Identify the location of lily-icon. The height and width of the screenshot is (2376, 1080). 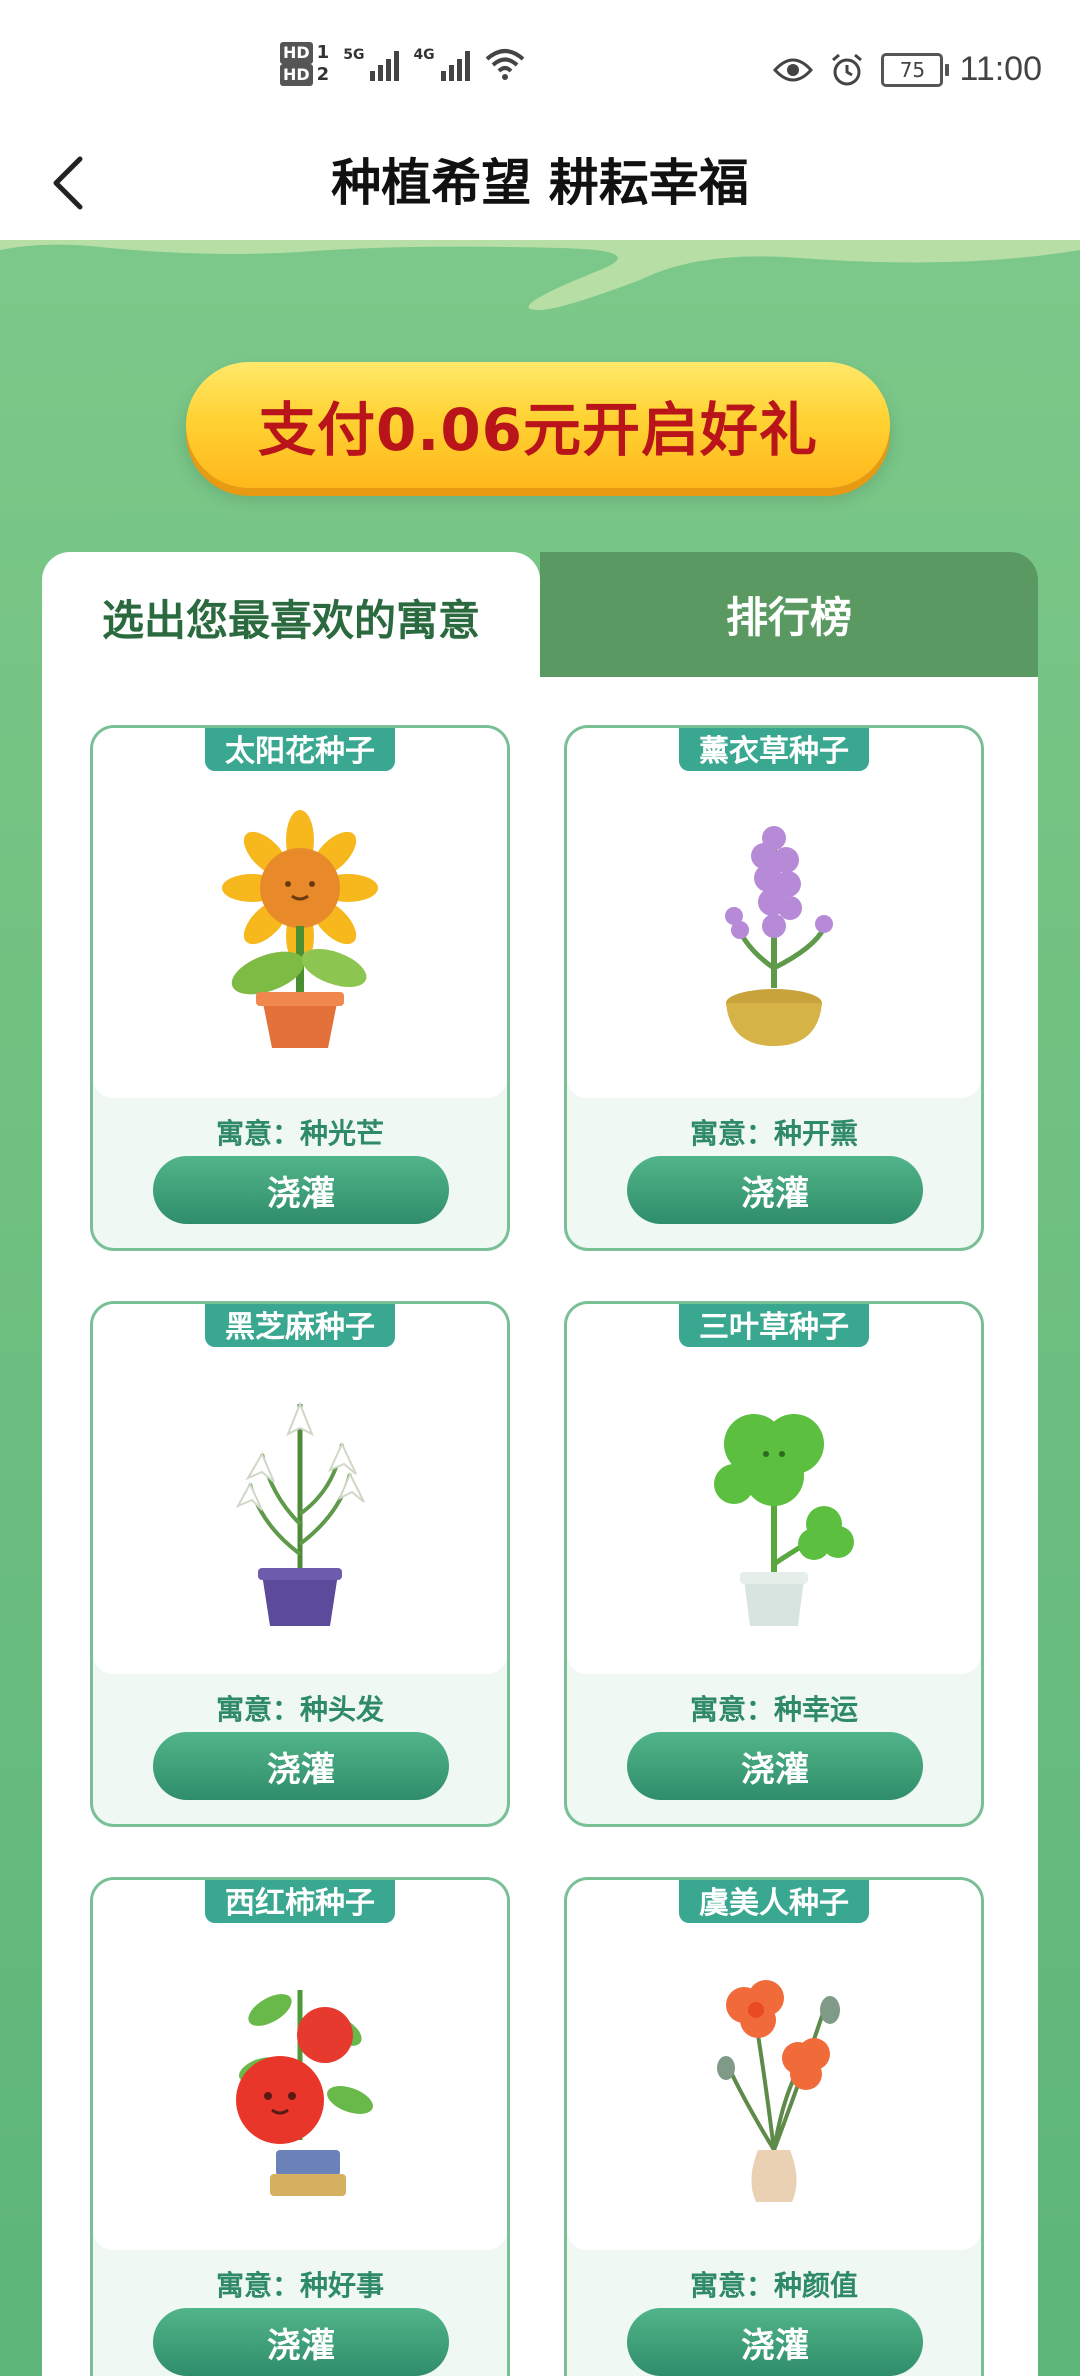
(300, 1513).